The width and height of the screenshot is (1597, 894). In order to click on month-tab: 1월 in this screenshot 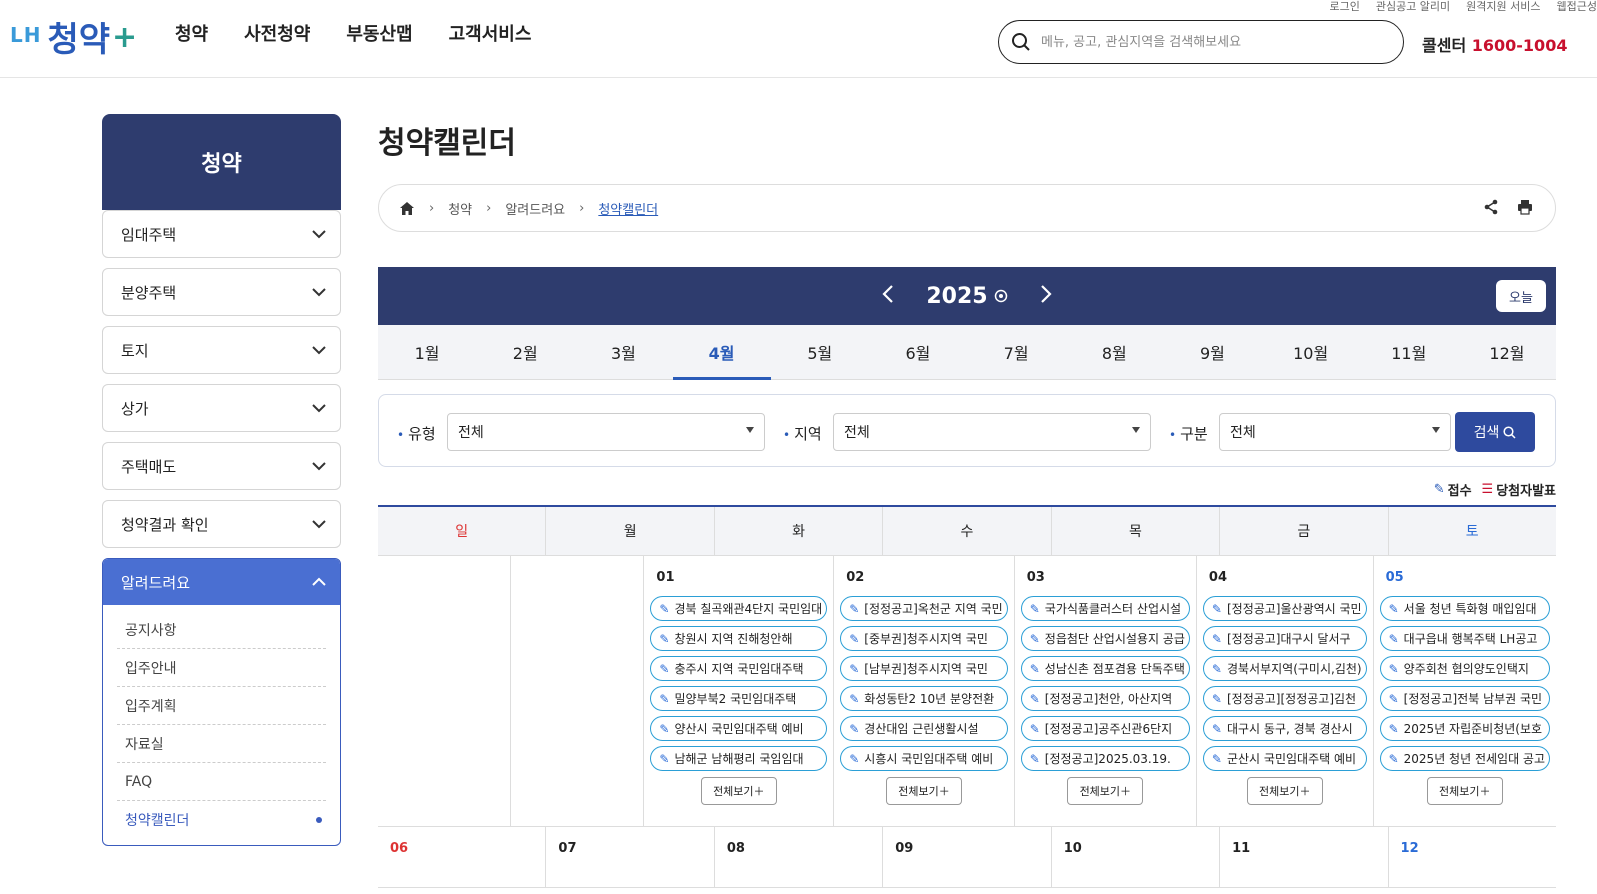, I will do `click(427, 352)`.